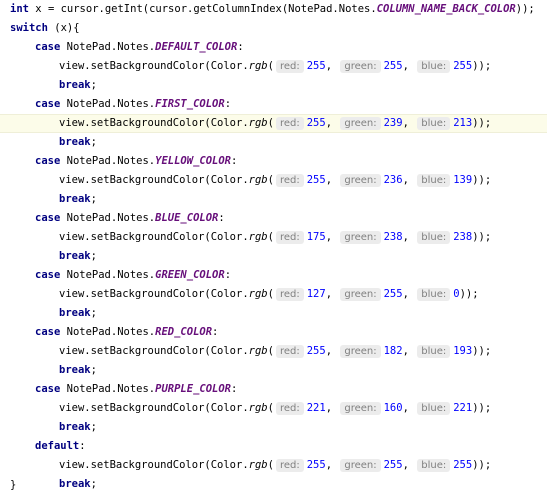 The width and height of the screenshot is (547, 501). What do you see at coordinates (393, 123) in the screenshot?
I see `value-green: 239` at bounding box center [393, 123].